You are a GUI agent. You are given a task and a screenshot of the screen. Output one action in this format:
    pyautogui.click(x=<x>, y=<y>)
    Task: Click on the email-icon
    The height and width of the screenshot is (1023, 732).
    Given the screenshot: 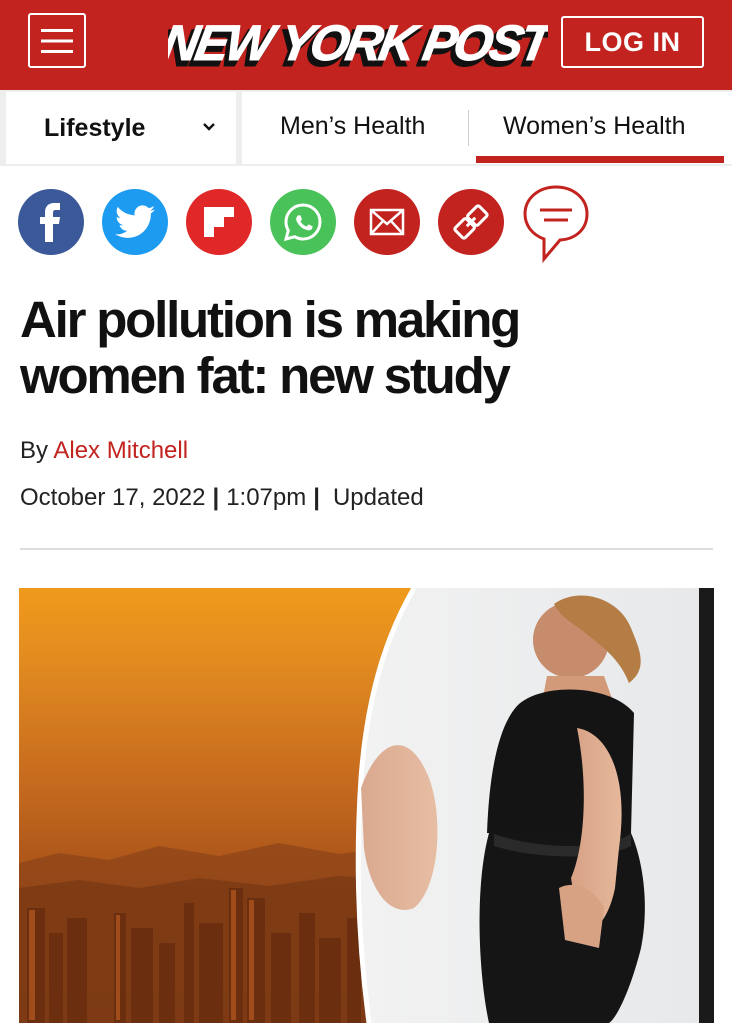 What is the action you would take?
    pyautogui.click(x=387, y=222)
    